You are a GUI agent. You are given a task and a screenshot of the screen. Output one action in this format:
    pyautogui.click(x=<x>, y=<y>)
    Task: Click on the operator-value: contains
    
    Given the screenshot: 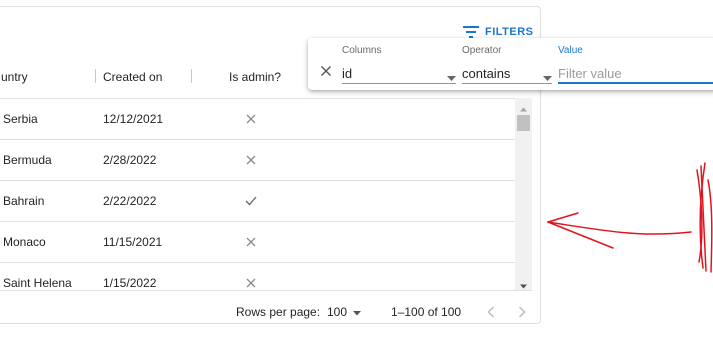 What is the action you would take?
    pyautogui.click(x=486, y=73)
    